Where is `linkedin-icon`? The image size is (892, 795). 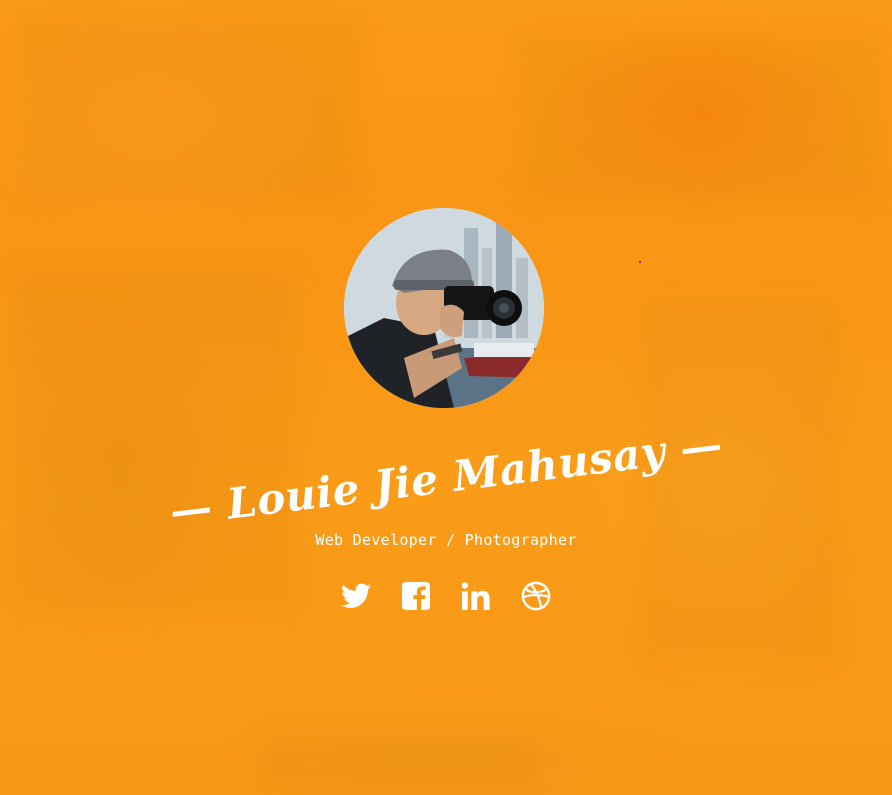 linkedin-icon is located at coordinates (476, 596).